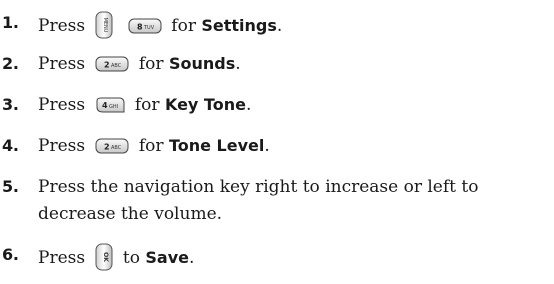 This screenshot has height=284, width=554. I want to click on step-number: 2., so click(10, 63).